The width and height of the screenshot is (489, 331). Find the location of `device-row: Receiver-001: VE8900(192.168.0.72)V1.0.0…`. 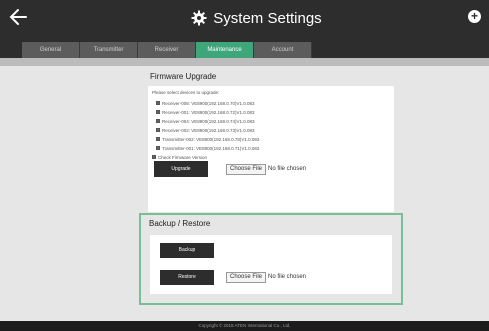

device-row: Receiver-001: VE8900(192.168.0.72)V1.0.0… is located at coordinates (205, 112).